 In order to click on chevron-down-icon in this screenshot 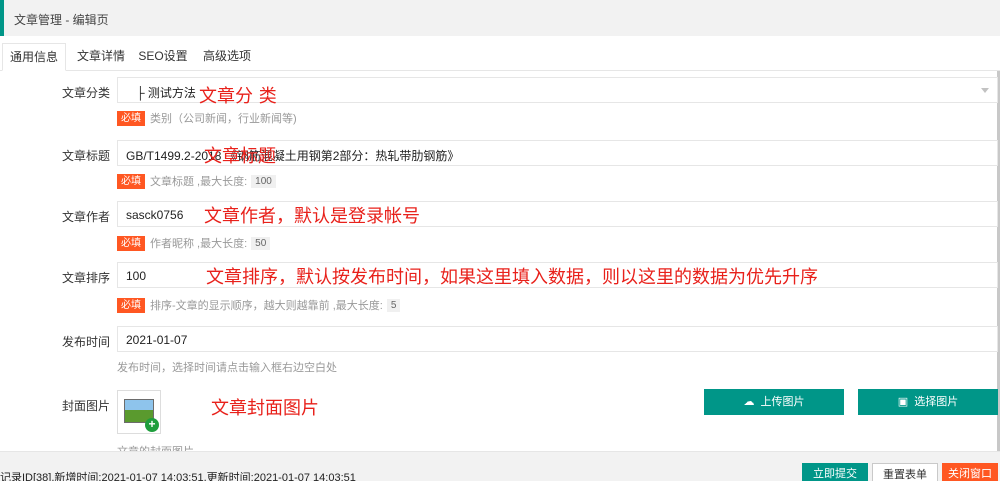, I will do `click(985, 90)`.